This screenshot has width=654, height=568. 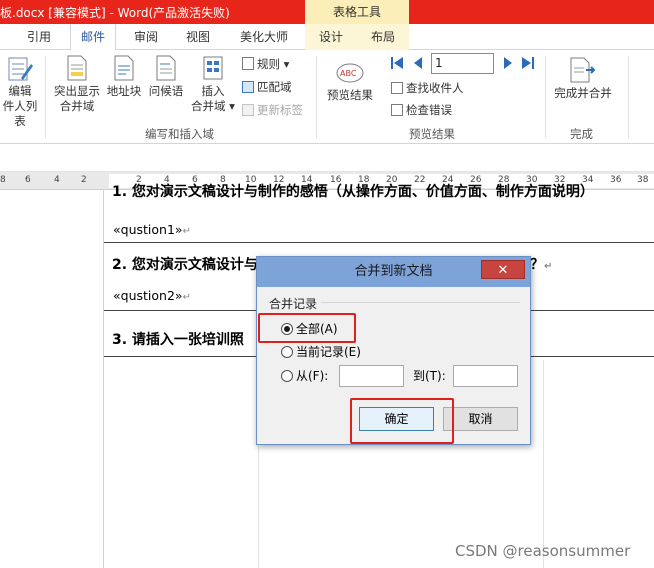 I want to click on greeting-line-label: 问候语, so click(x=166, y=91).